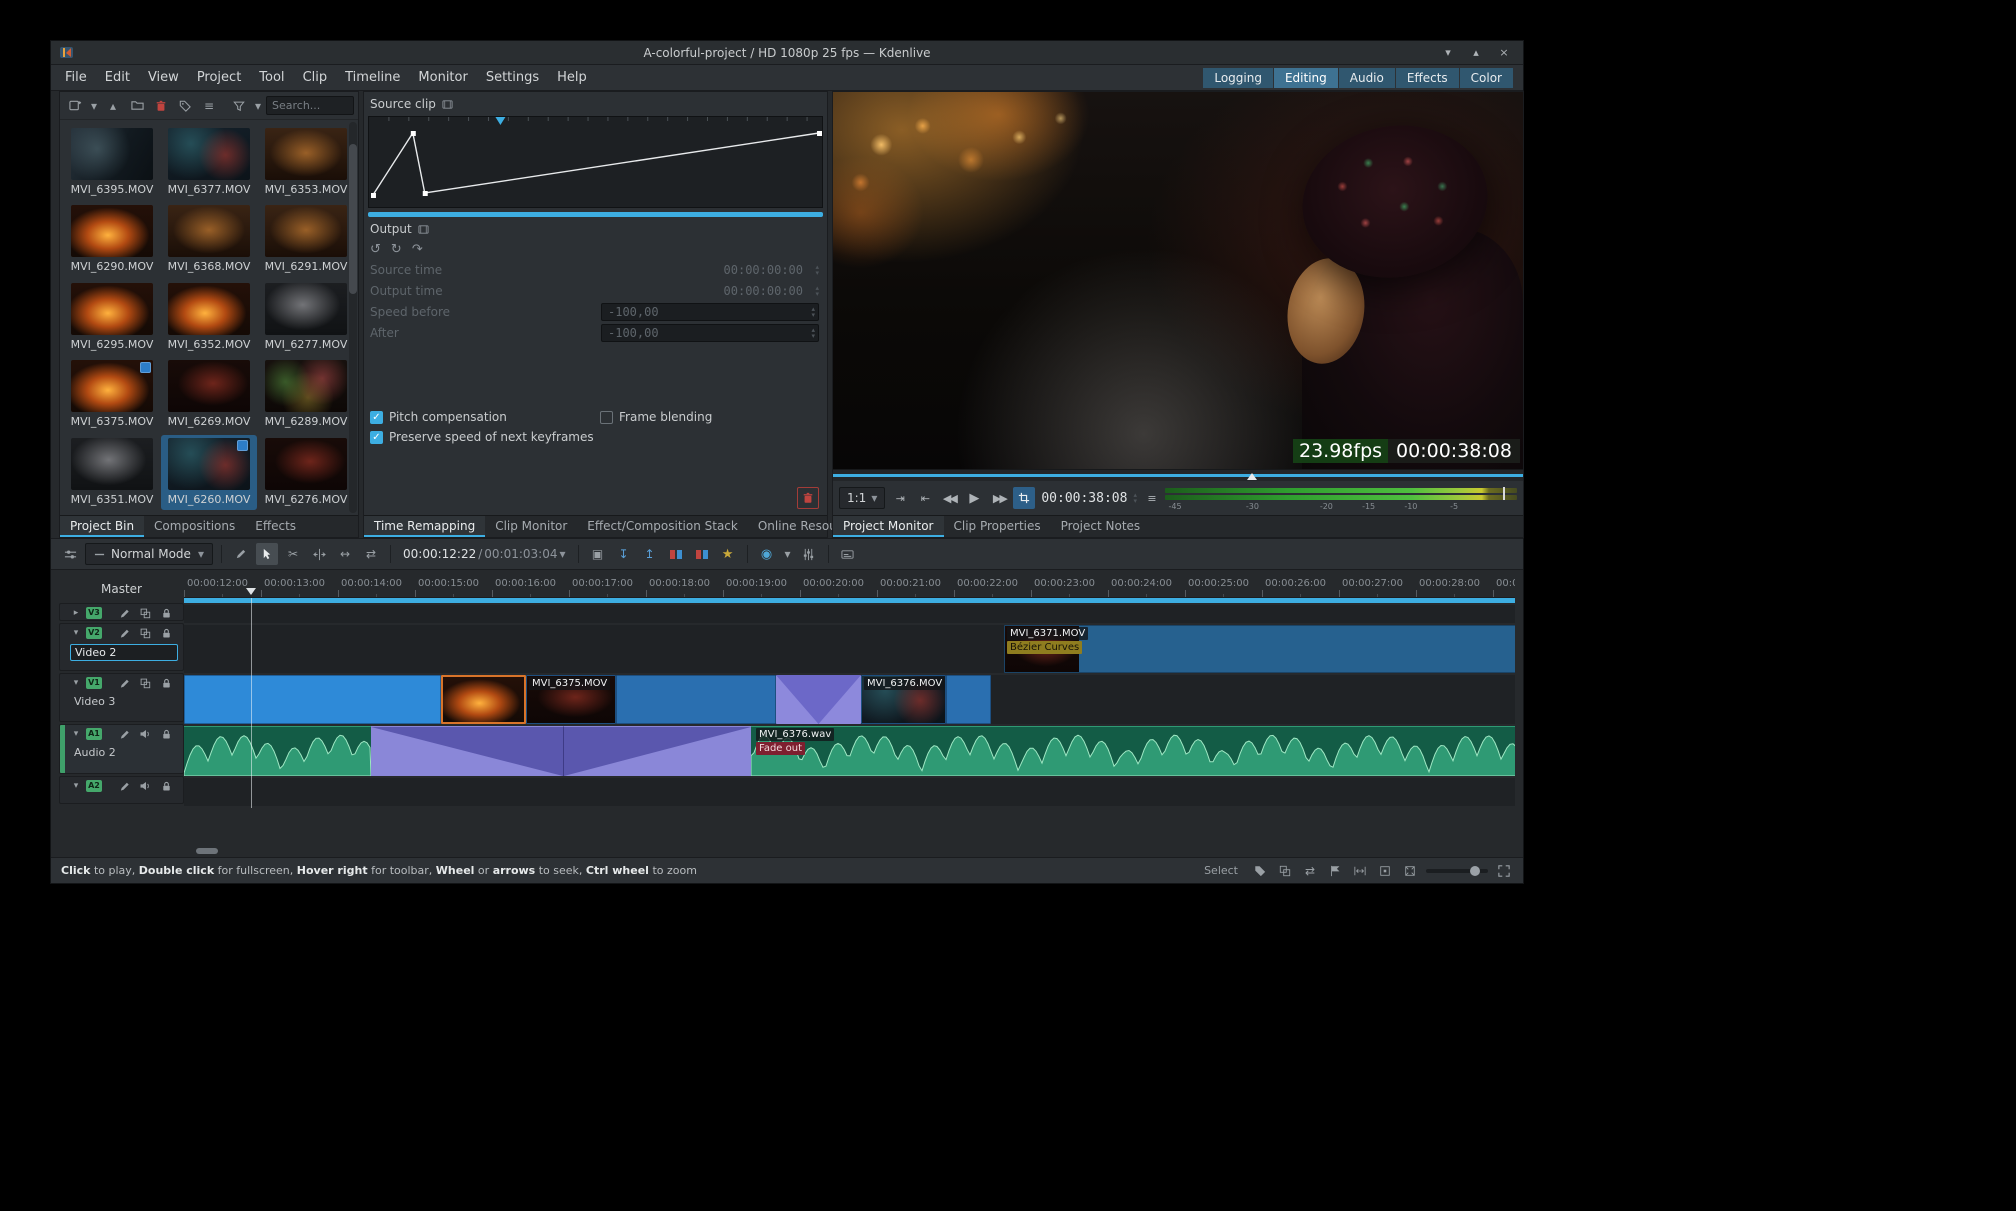 The height and width of the screenshot is (1211, 2016). What do you see at coordinates (1504, 52) in the screenshot?
I see `close-button: ×` at bounding box center [1504, 52].